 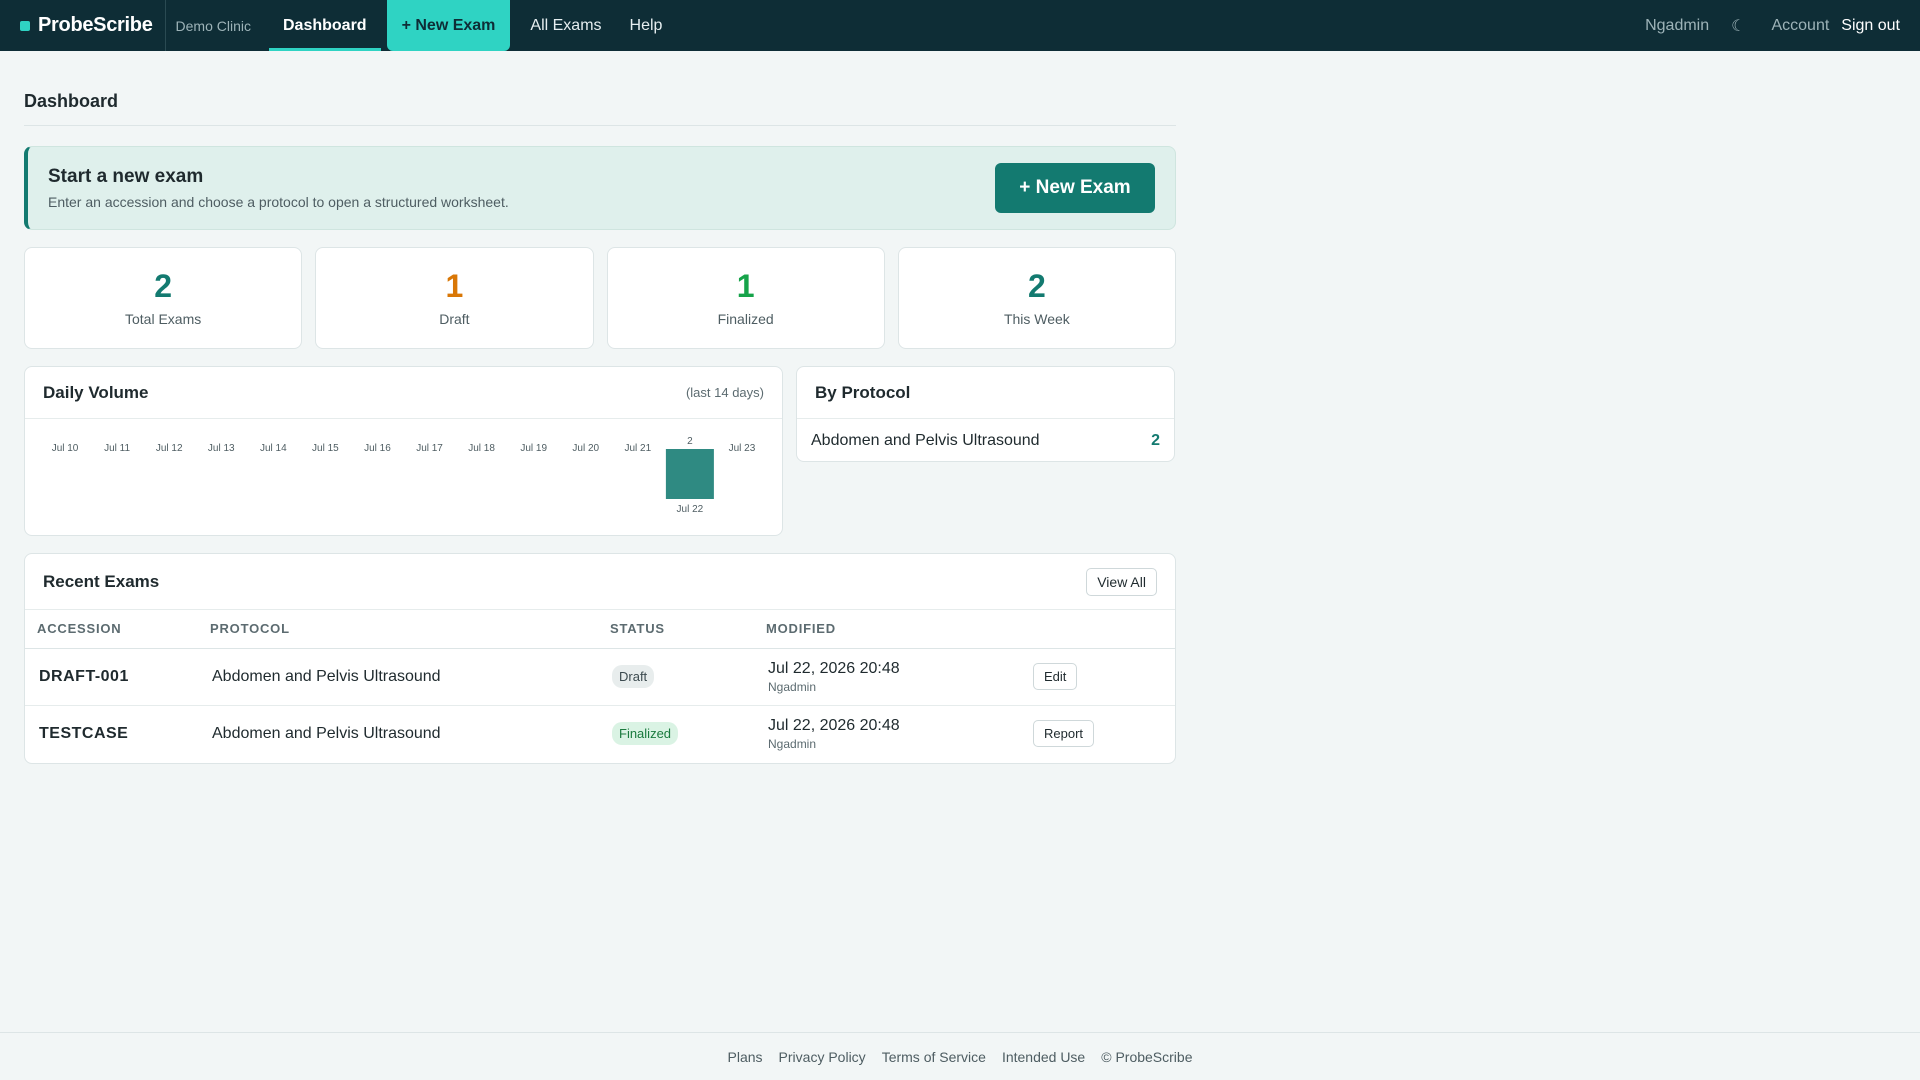 I want to click on daily-volume-range-note: (last 14 days), so click(x=724, y=392).